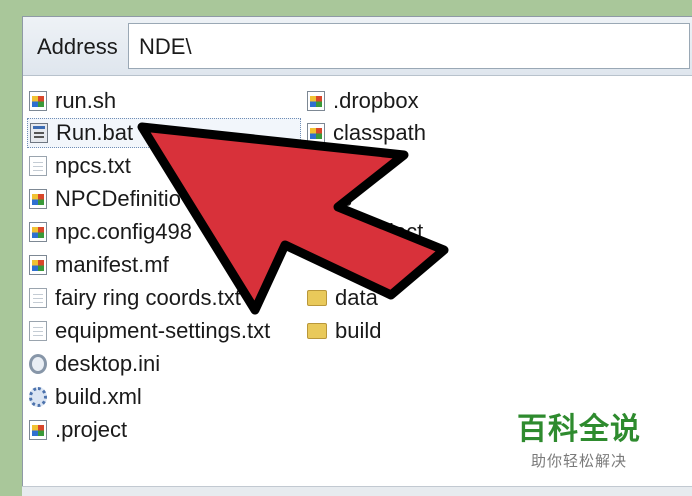 This screenshot has height=496, width=692. What do you see at coordinates (356, 297) in the screenshot?
I see `file-name: data` at bounding box center [356, 297].